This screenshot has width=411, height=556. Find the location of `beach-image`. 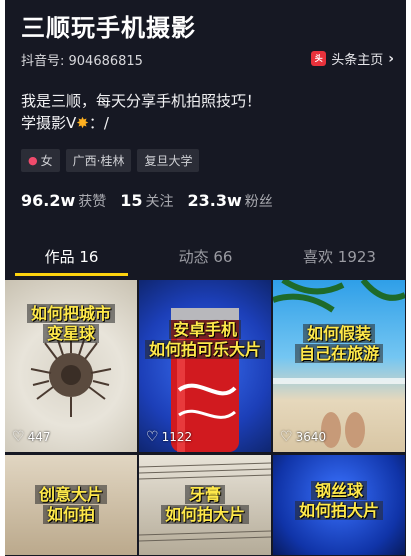

beach-image is located at coordinates (339, 364).